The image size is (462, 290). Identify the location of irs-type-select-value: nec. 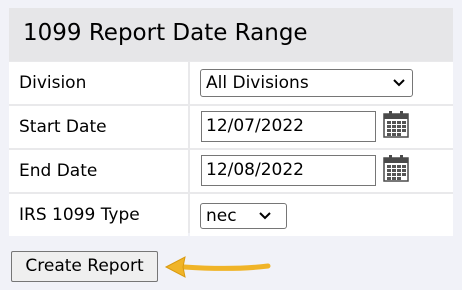
(221, 216).